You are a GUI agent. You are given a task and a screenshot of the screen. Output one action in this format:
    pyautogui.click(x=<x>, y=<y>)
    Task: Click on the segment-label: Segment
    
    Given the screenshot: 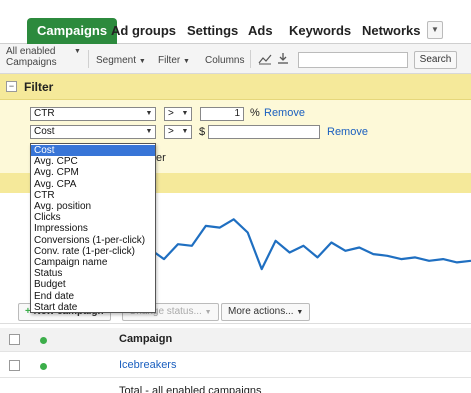 What is the action you would take?
    pyautogui.click(x=116, y=60)
    